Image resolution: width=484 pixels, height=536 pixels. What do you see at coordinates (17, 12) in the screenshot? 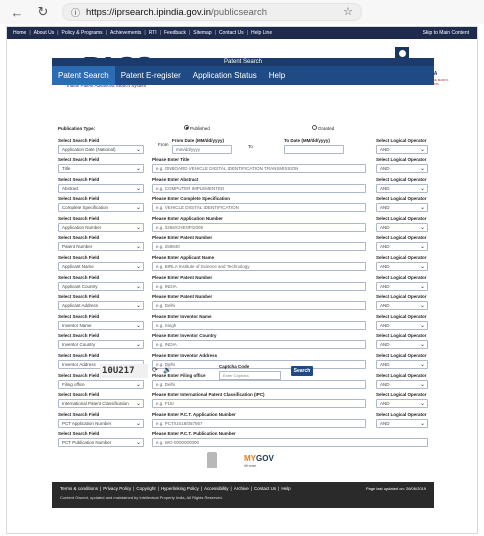
I see `back-arrow-icon: ←` at bounding box center [17, 12].